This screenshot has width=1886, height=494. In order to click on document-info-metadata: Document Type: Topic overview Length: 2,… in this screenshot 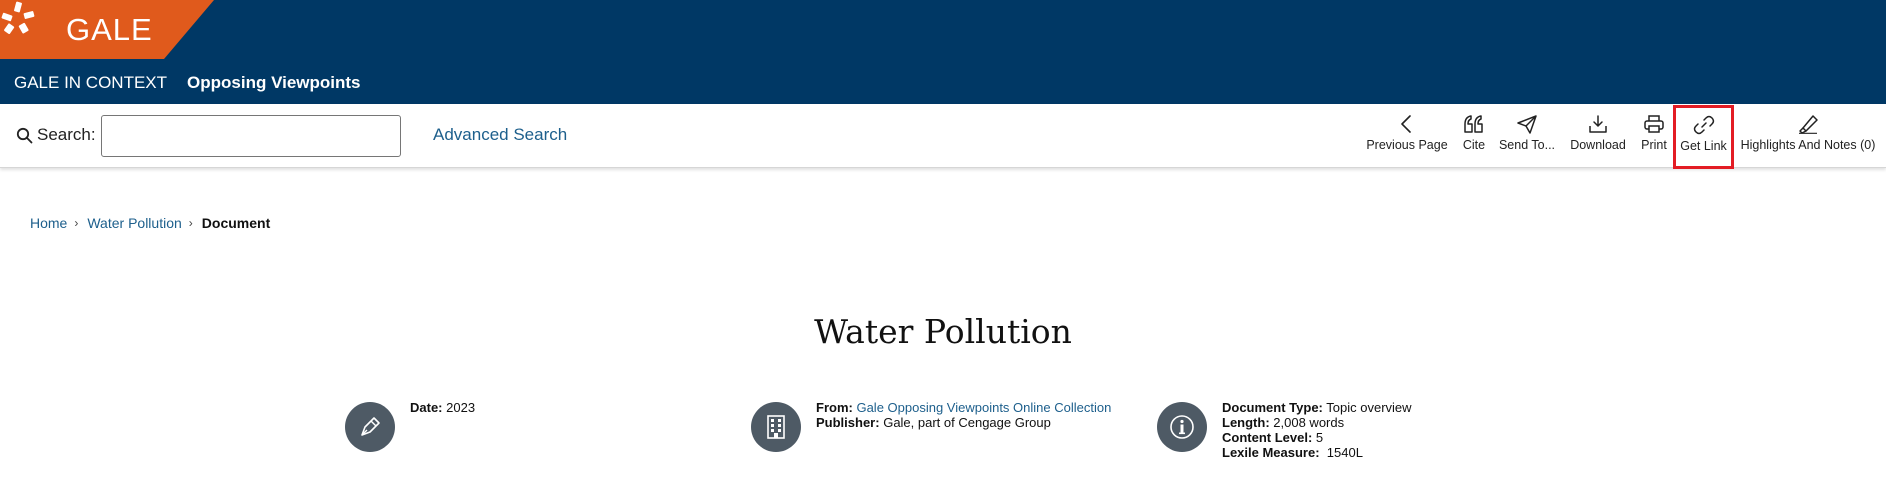, I will do `click(1284, 430)`.